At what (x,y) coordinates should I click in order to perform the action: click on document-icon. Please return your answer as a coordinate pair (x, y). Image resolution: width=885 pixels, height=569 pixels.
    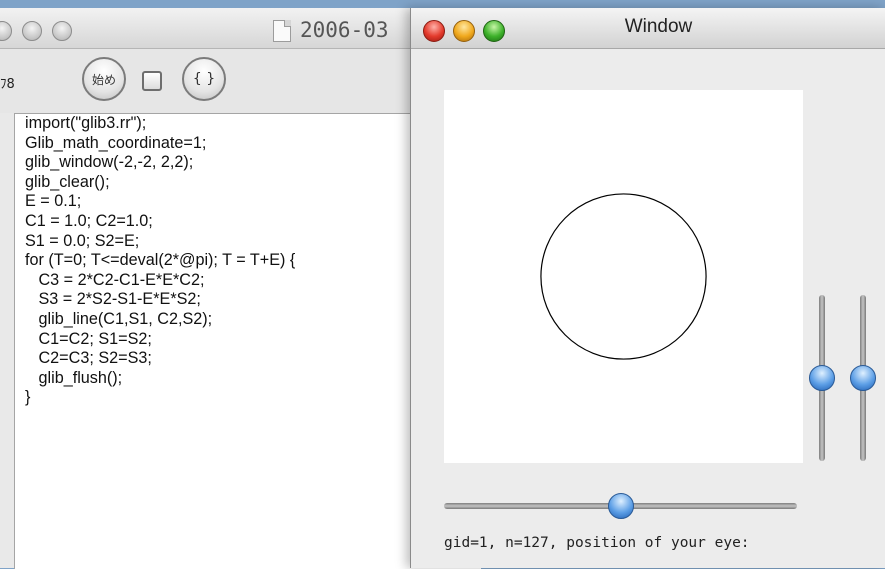
    Looking at the image, I should click on (282, 31).